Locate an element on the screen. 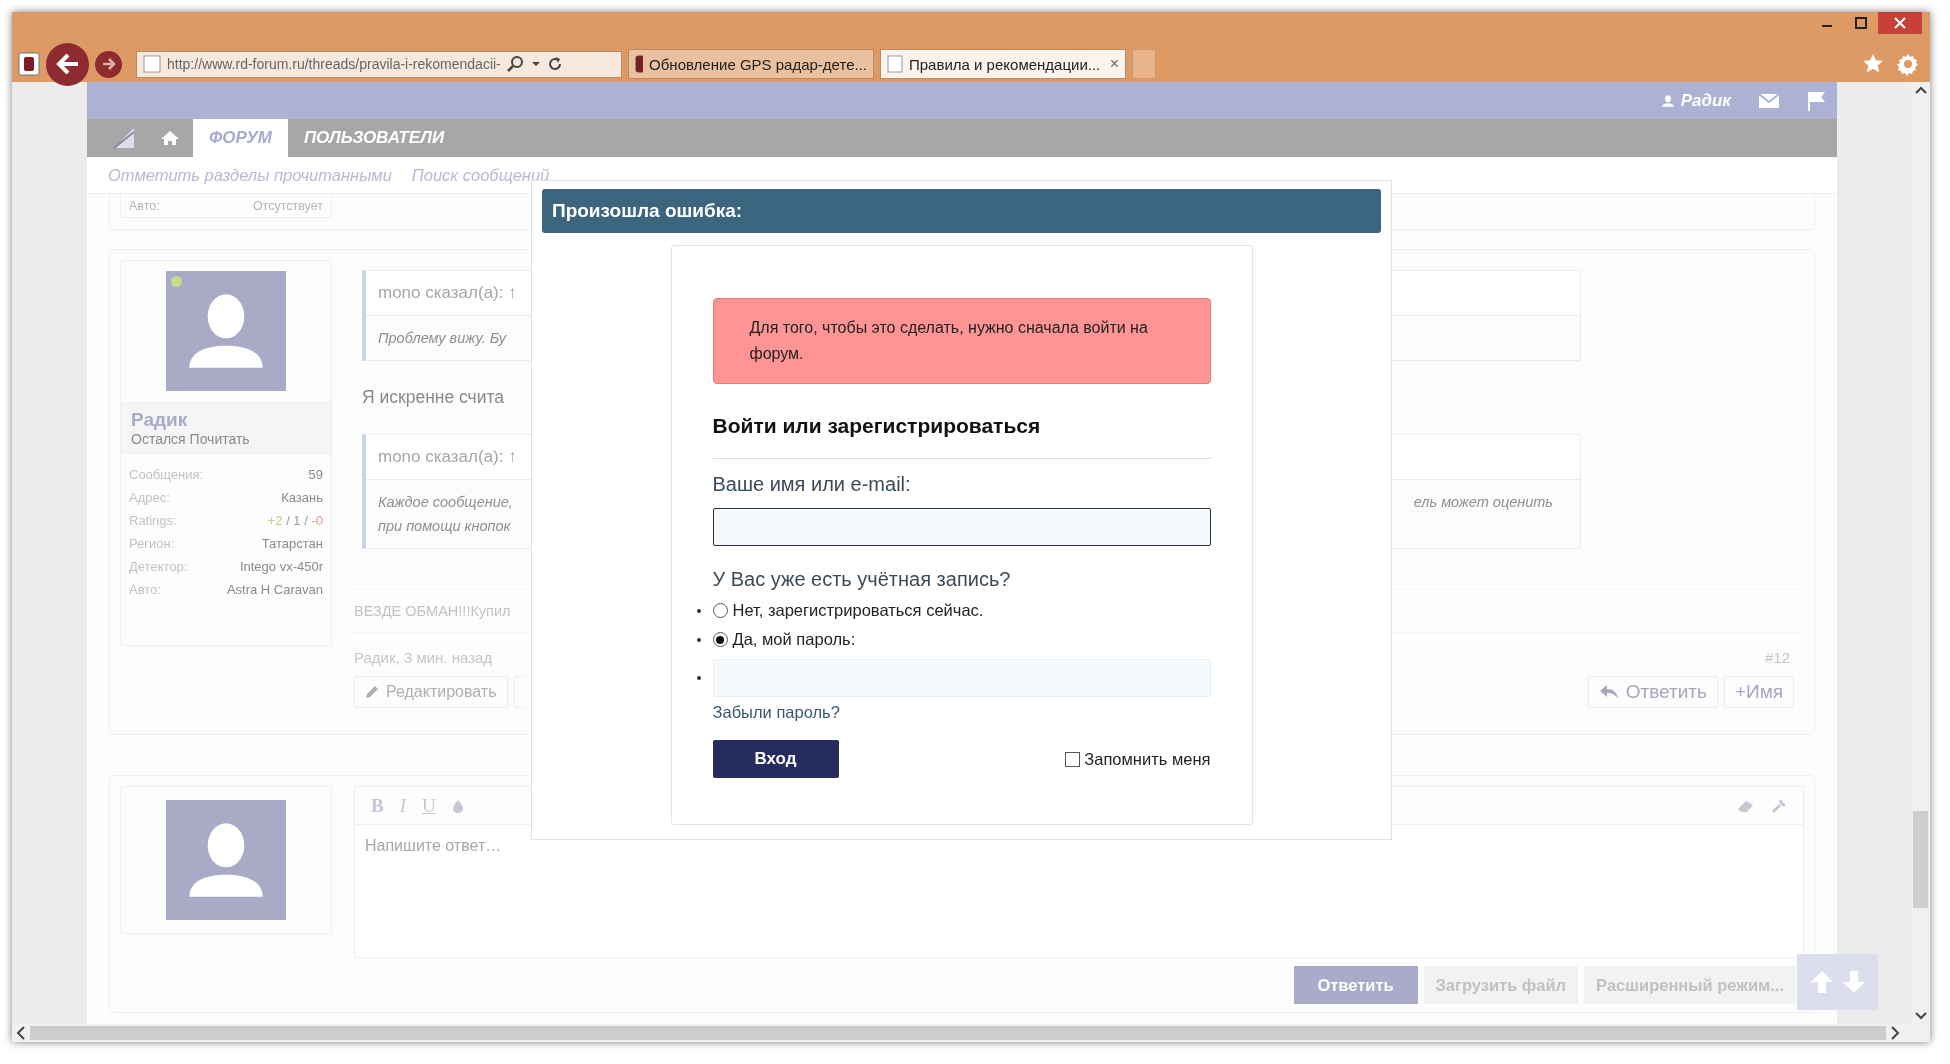  close-icon is located at coordinates (1900, 23).